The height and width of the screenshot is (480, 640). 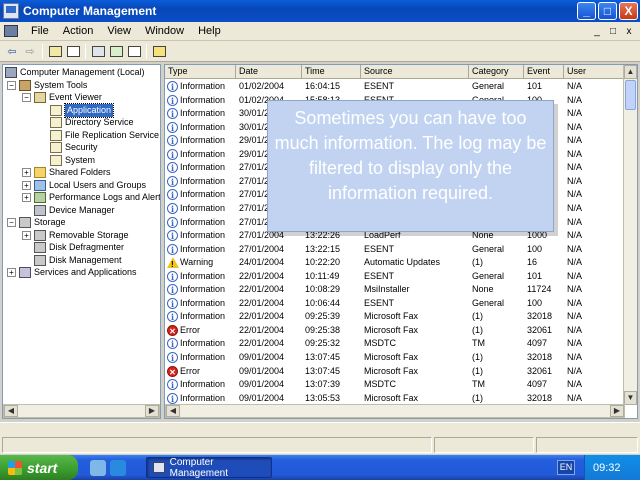 I want to click on services-icon, so click(x=25, y=272).